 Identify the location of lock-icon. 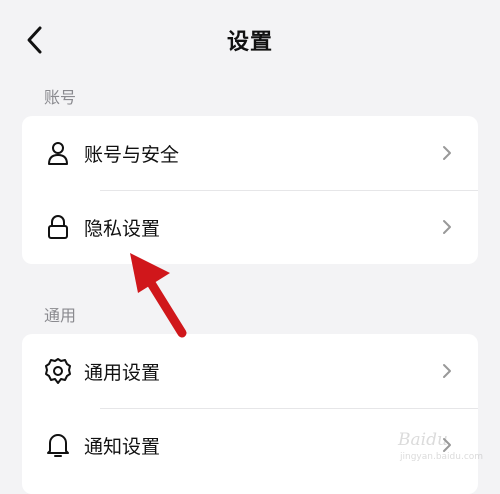
(58, 227).